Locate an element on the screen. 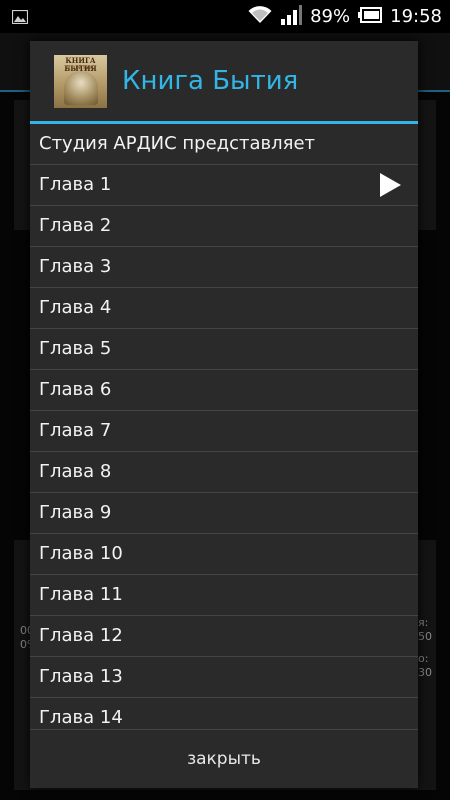 The width and height of the screenshot is (450, 800). chapter-list-item: Глава 5 is located at coordinates (224, 349).